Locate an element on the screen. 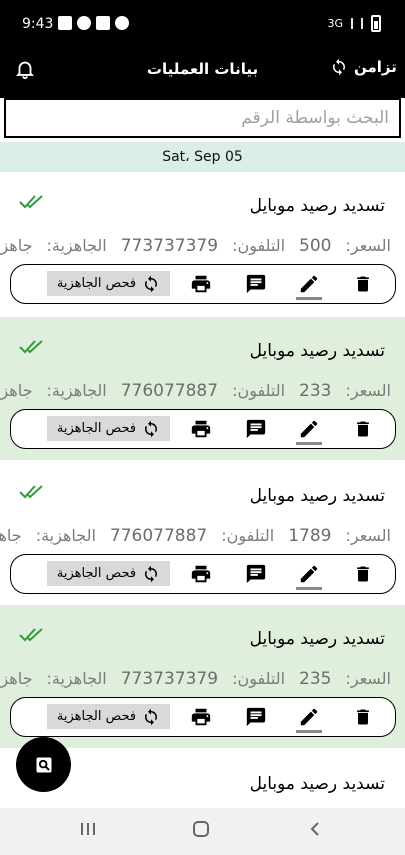  battery-icon is located at coordinates (376, 23).